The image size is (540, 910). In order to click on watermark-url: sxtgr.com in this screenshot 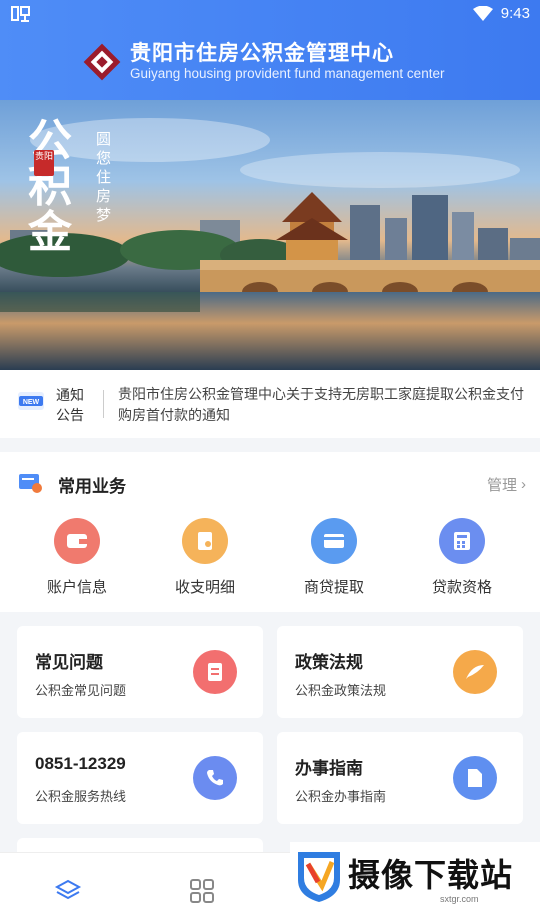, I will do `click(459, 899)`.